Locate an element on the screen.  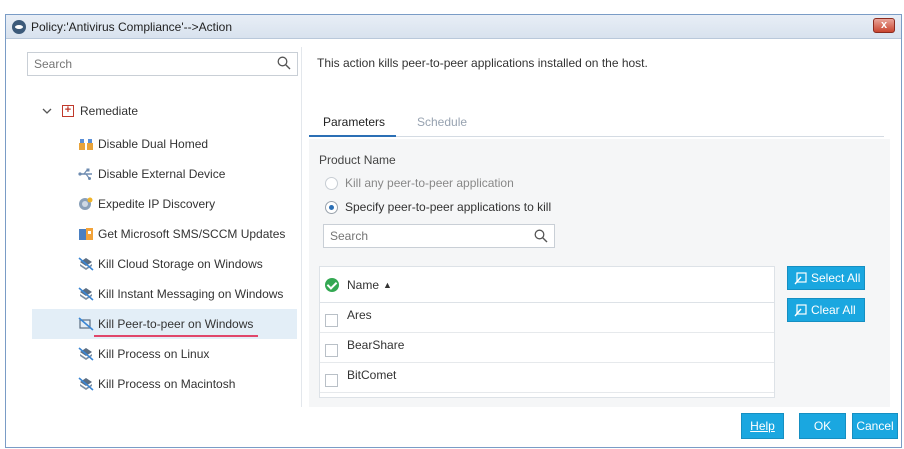
tree-node-remediate: + Remediate is located at coordinates (90, 111).